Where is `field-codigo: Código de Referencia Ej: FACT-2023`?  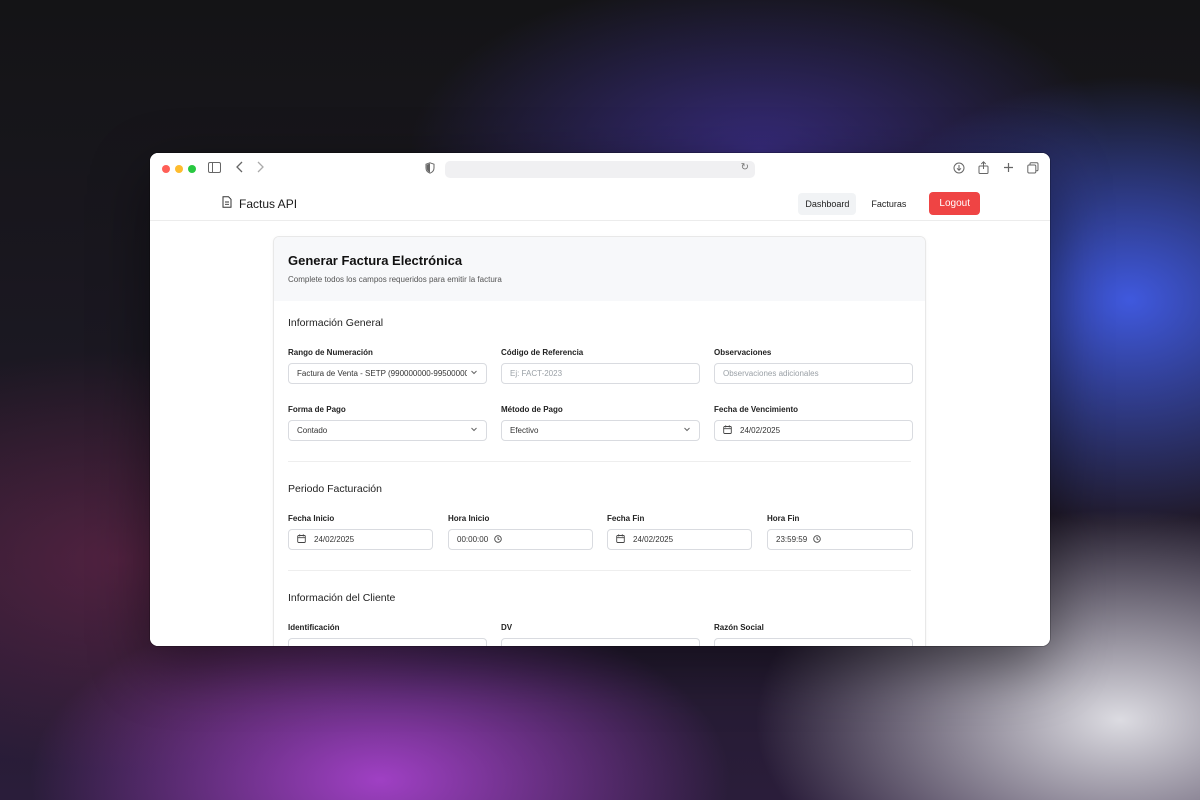 field-codigo: Código de Referencia Ej: FACT-2023 is located at coordinates (600, 366).